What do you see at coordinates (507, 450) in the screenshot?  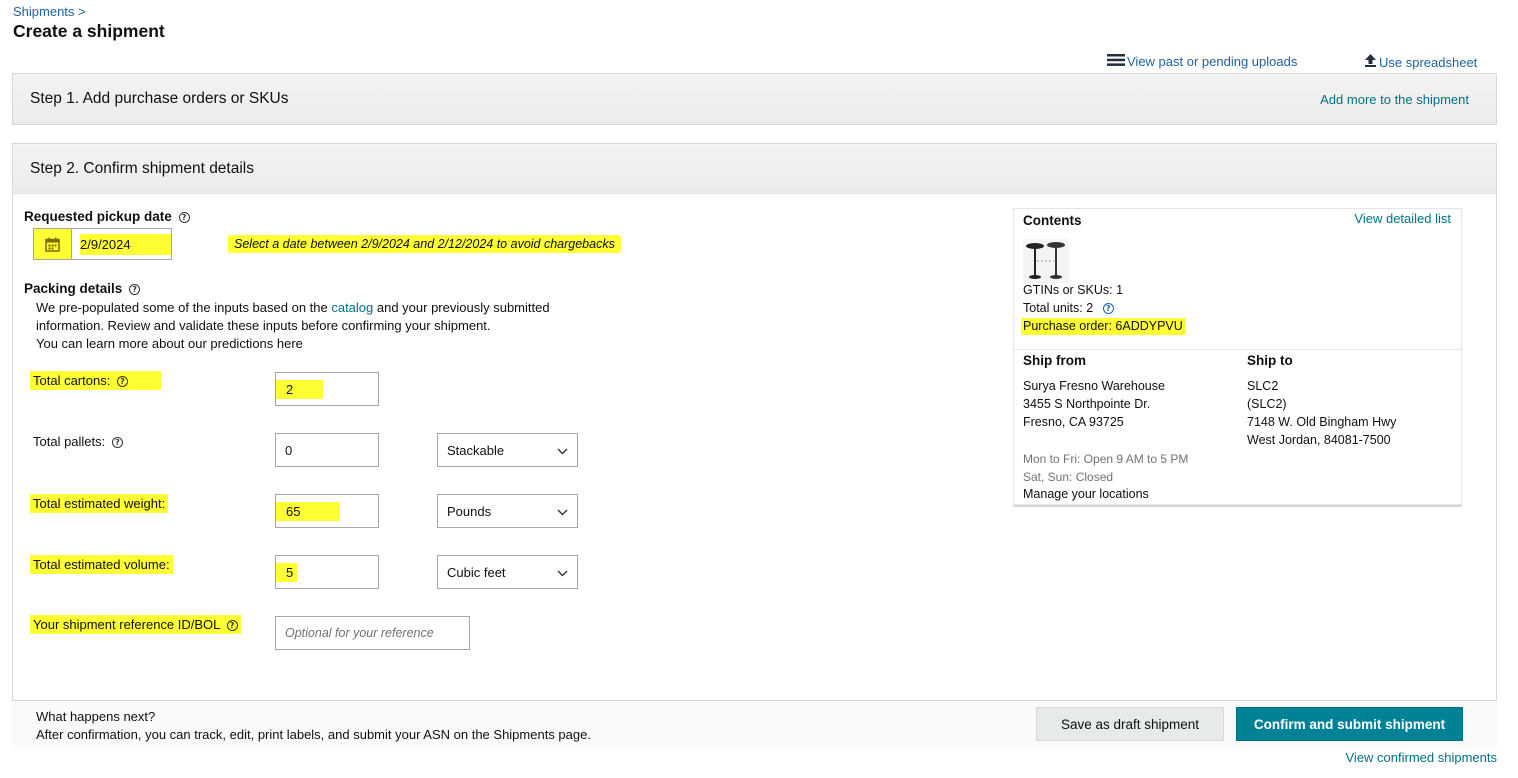 I see `pallet-type-select: Stackable` at bounding box center [507, 450].